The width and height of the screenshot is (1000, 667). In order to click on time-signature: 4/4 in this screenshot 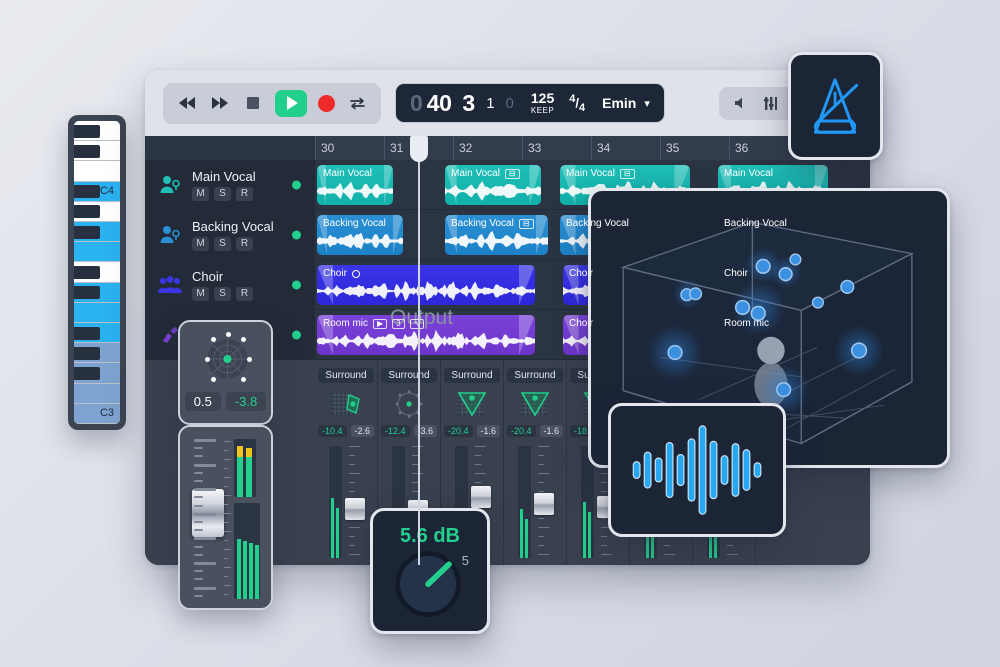, I will do `click(577, 103)`.